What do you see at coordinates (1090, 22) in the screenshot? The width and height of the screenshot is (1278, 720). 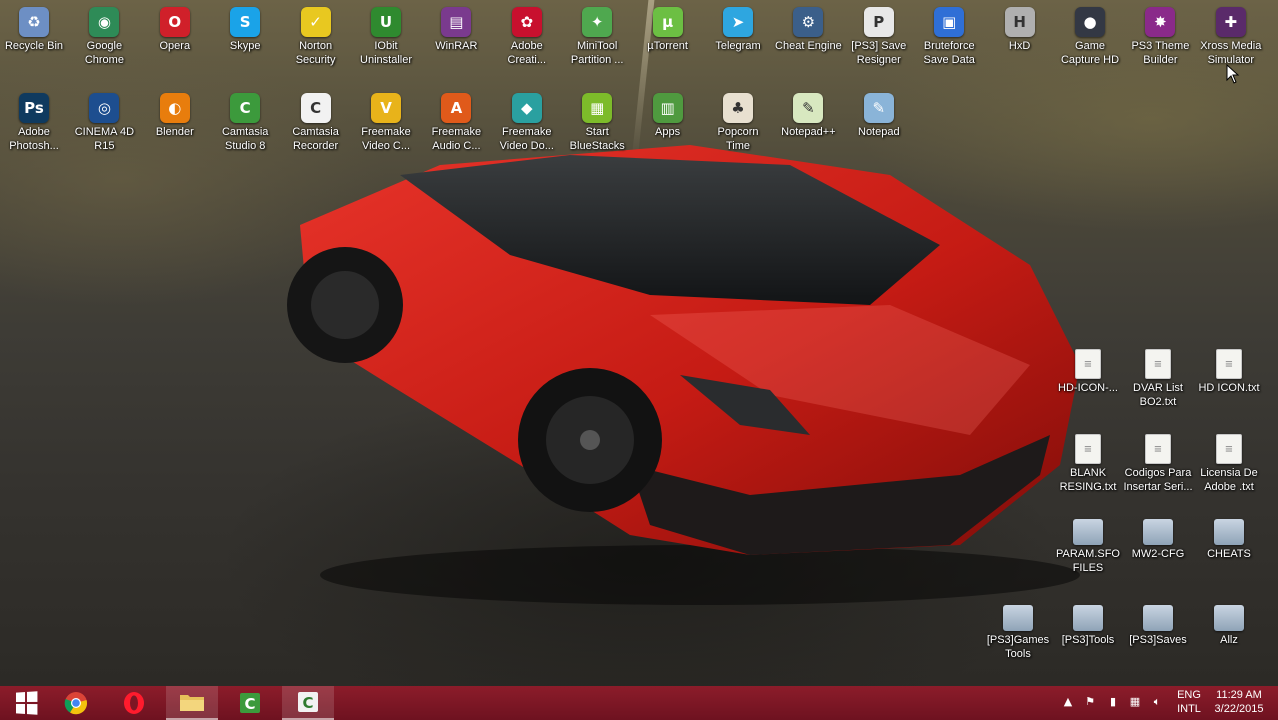 I see `game-capture-icon: ●` at bounding box center [1090, 22].